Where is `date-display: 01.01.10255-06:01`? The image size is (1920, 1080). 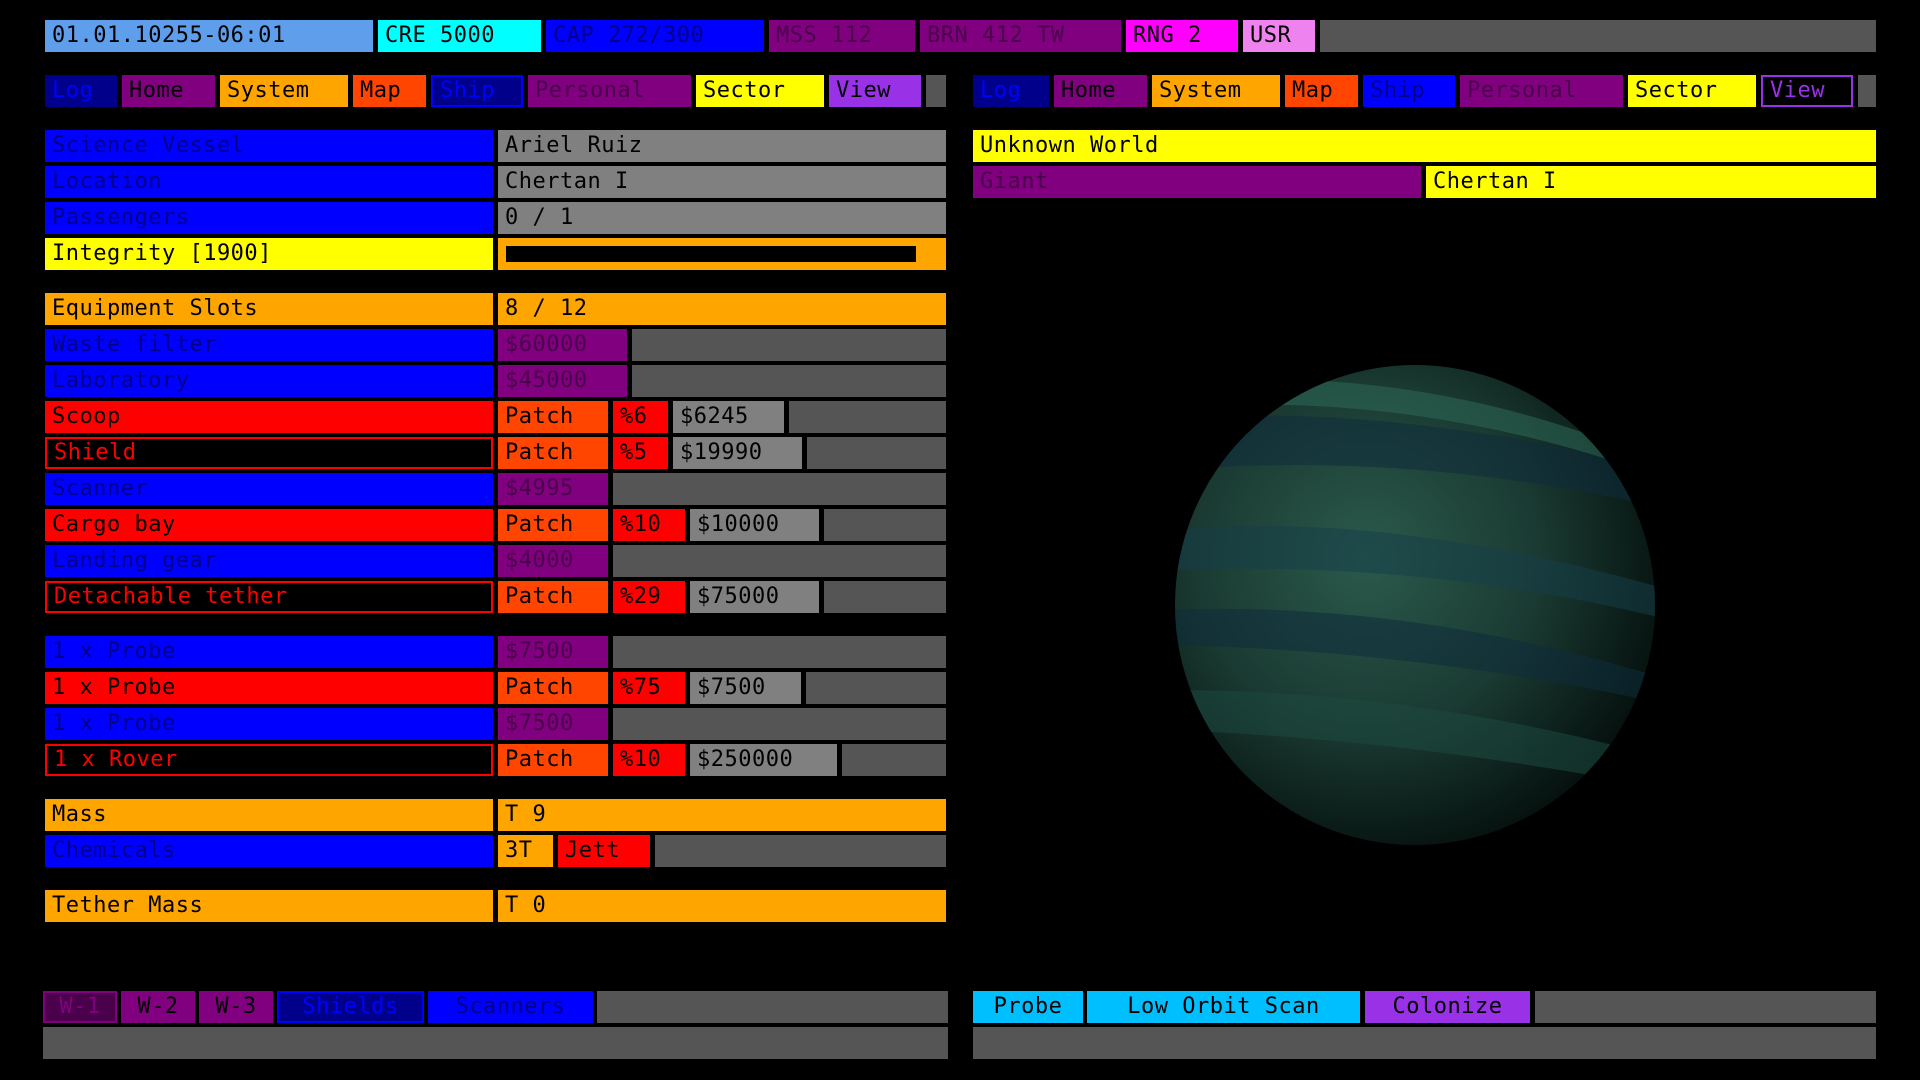 date-display: 01.01.10255-06:01 is located at coordinates (209, 36).